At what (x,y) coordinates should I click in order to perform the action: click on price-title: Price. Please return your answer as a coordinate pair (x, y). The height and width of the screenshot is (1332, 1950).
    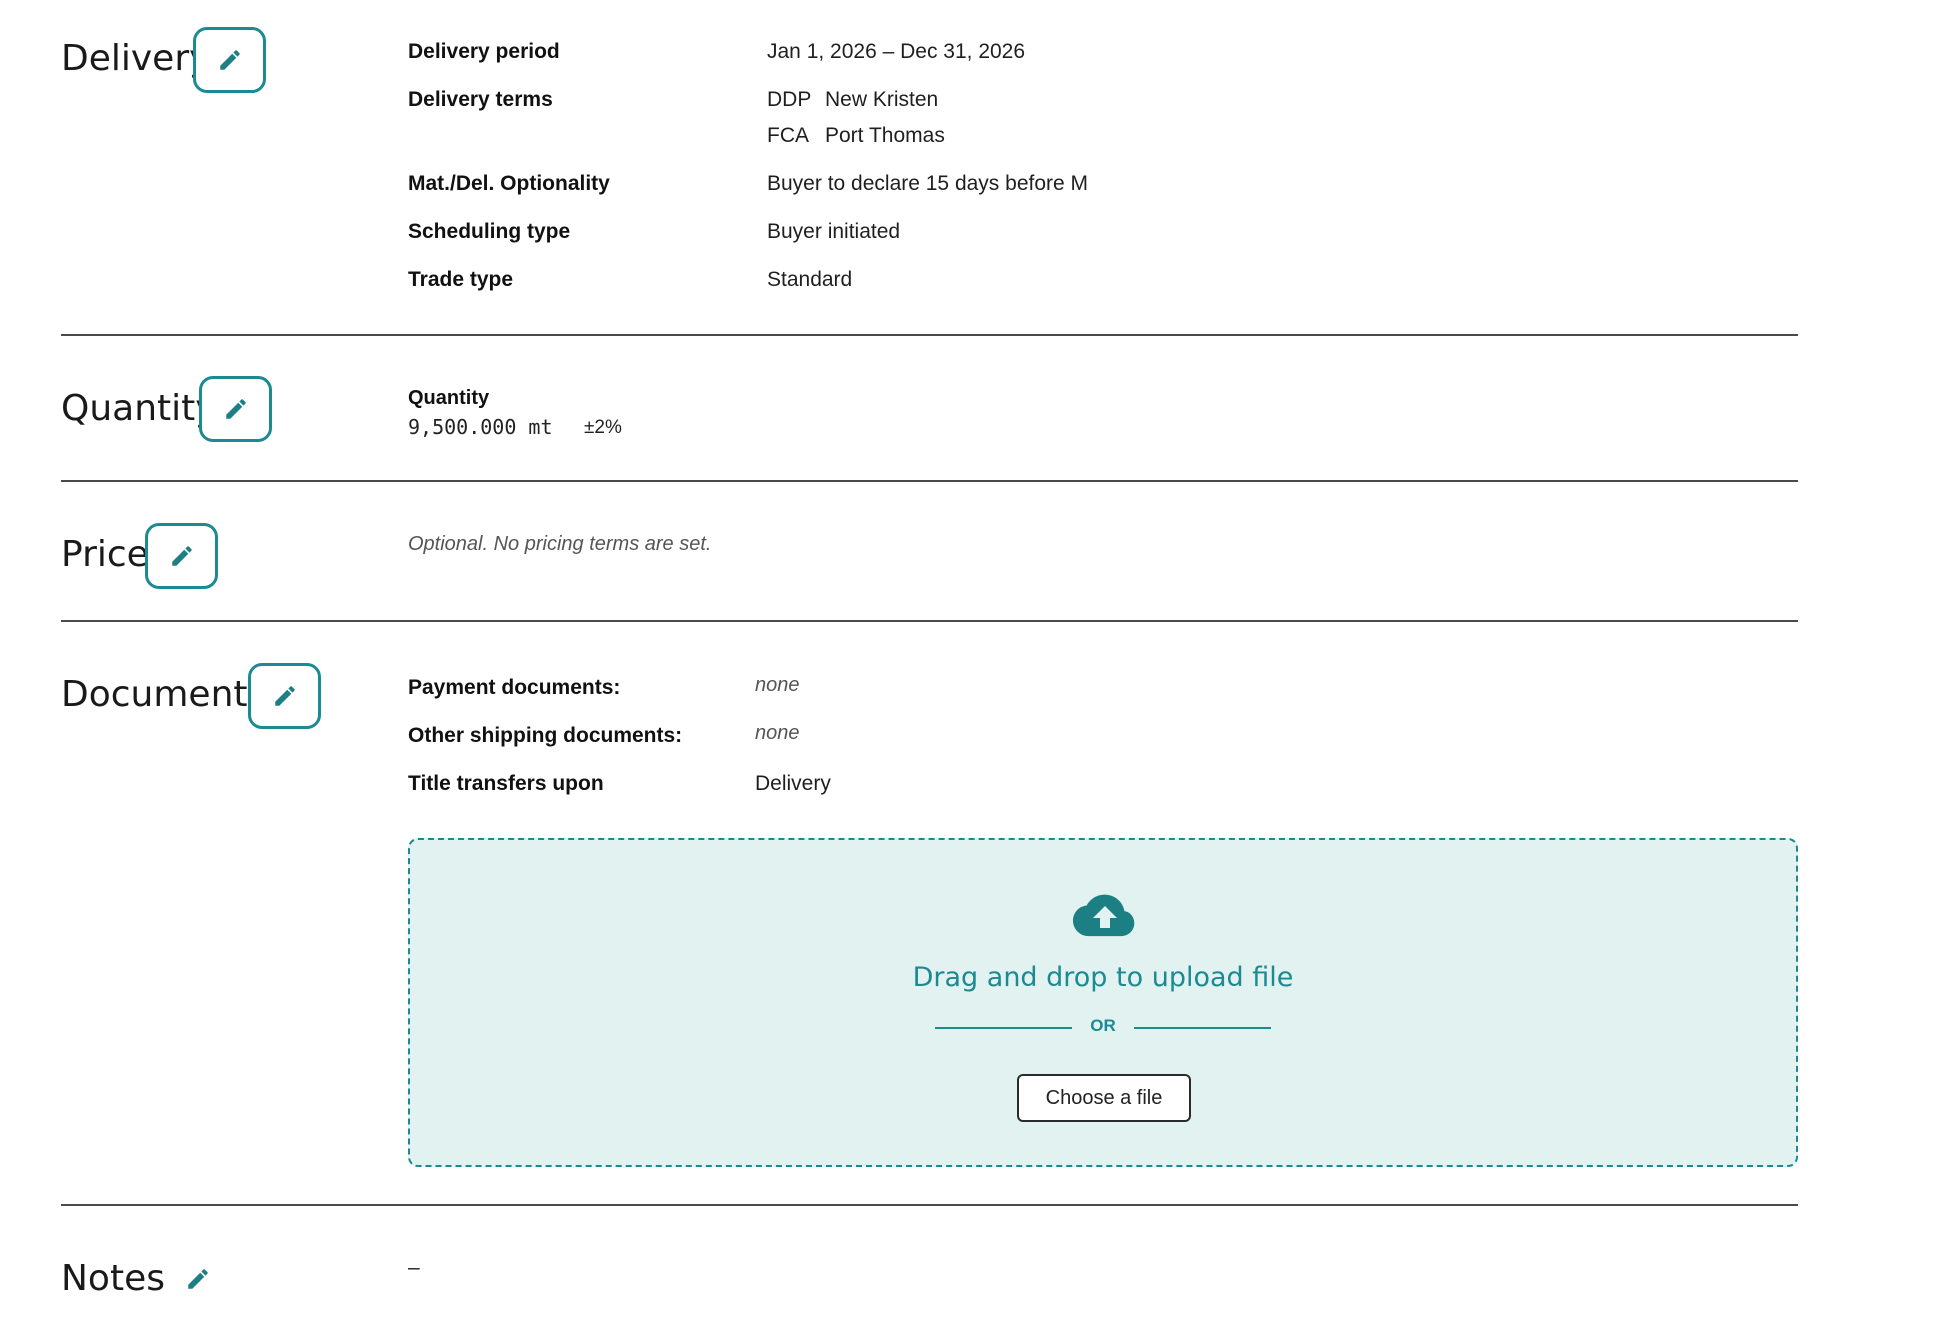
    Looking at the image, I should click on (105, 554).